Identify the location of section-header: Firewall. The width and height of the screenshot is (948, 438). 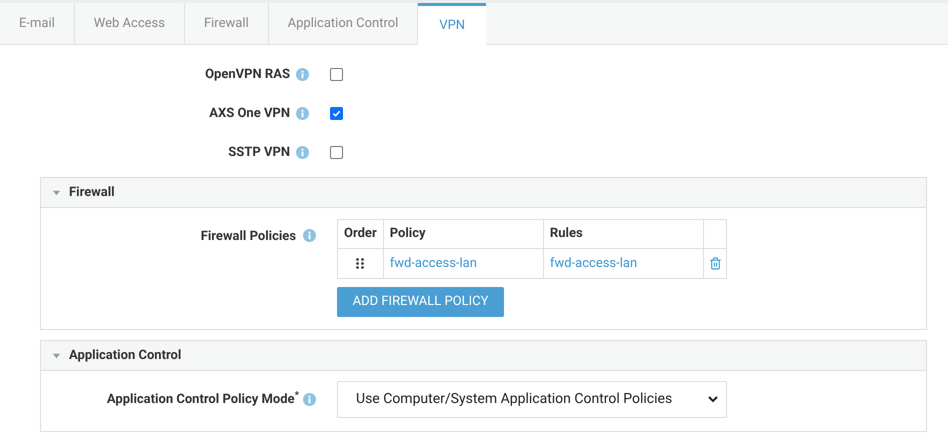
(483, 193).